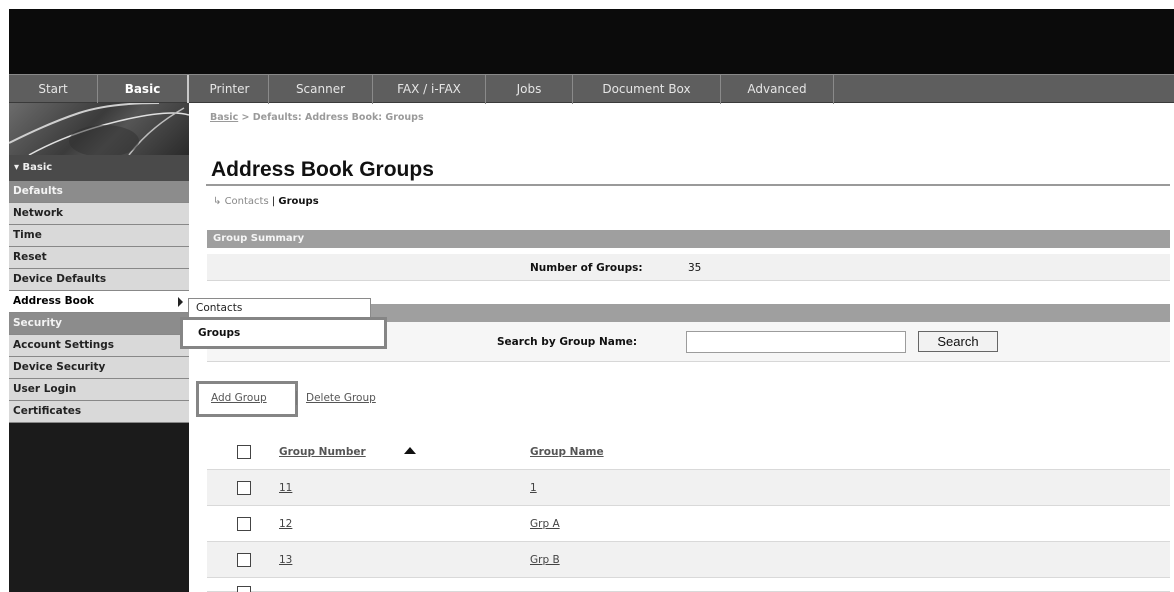 The width and height of the screenshot is (1174, 592). Describe the element at coordinates (54, 301) in the screenshot. I see `sidebar-item-label: Address Book` at that location.